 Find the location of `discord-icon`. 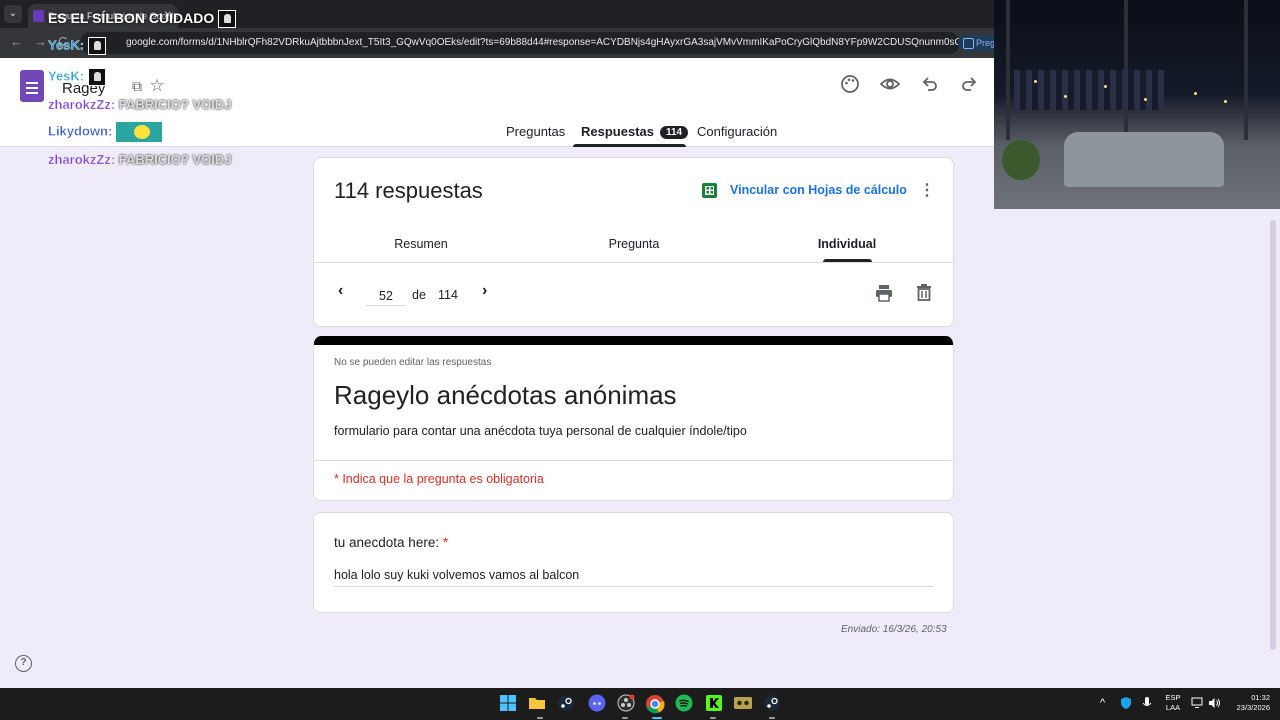

discord-icon is located at coordinates (598, 704).